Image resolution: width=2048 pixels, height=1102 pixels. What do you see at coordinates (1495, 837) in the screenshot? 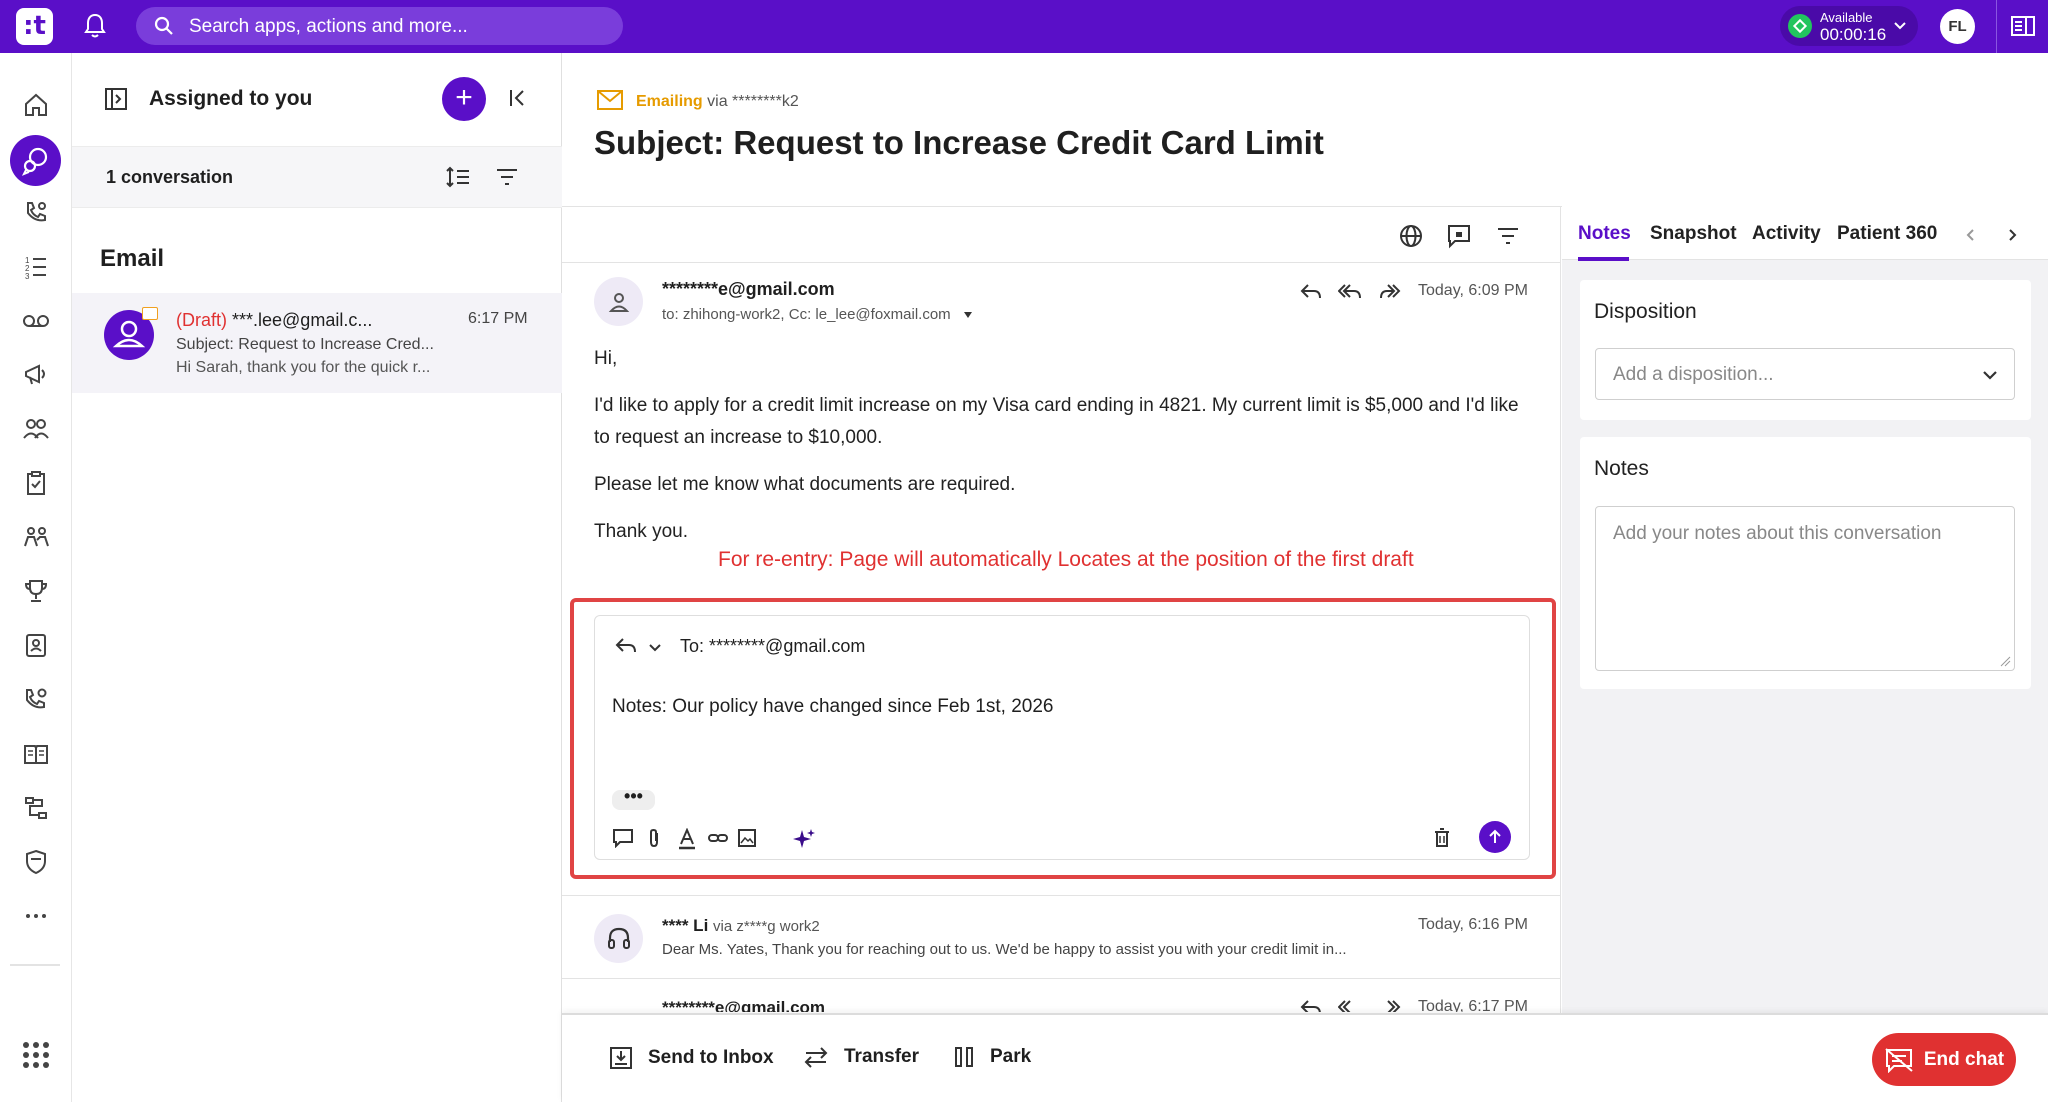
I see `send-button` at bounding box center [1495, 837].